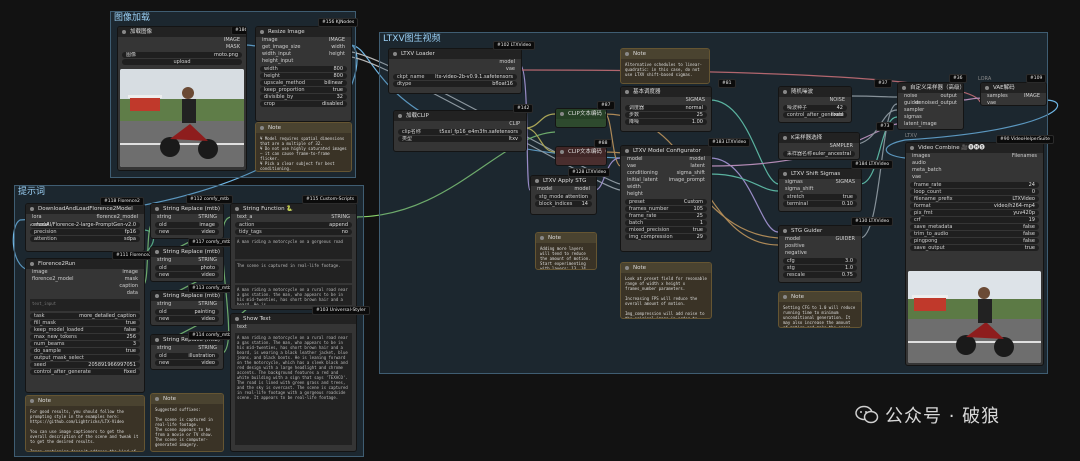 Image resolution: width=1080 pixels, height=461 pixels. I want to click on basic-scheduler---widget: 步数 25, so click(666, 115).